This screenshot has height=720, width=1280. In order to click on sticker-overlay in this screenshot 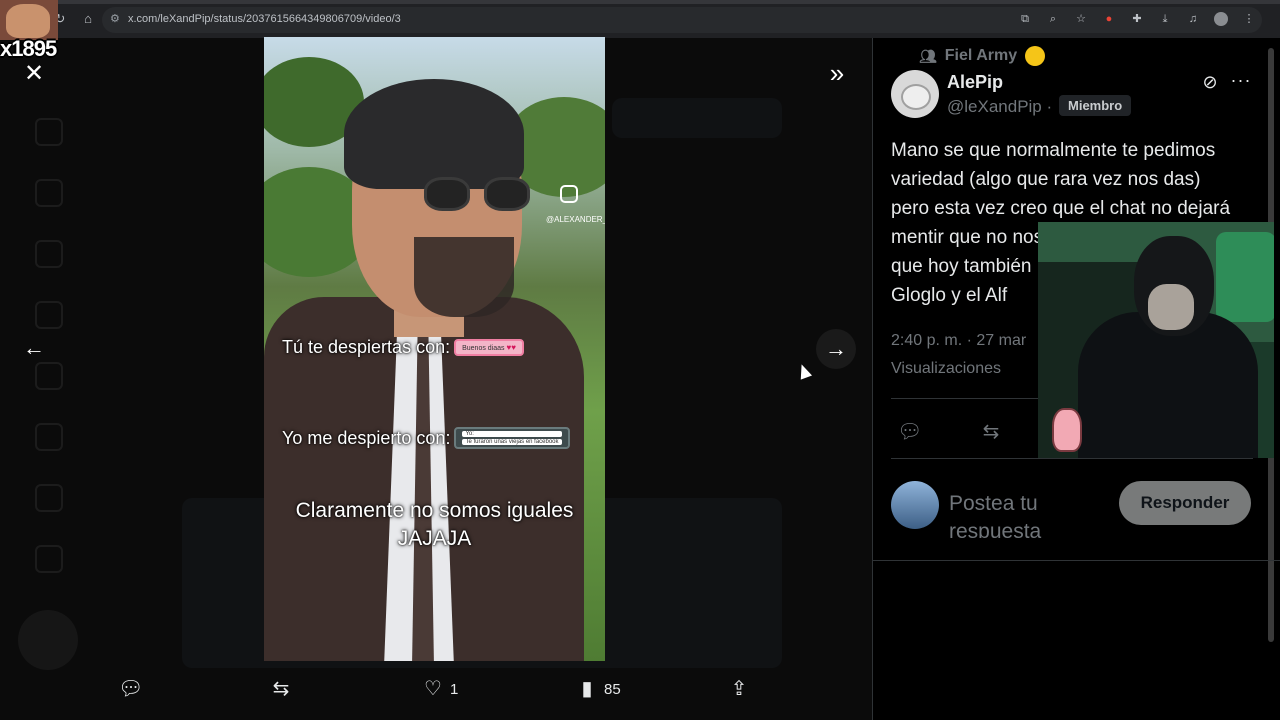, I will do `click(1067, 430)`.